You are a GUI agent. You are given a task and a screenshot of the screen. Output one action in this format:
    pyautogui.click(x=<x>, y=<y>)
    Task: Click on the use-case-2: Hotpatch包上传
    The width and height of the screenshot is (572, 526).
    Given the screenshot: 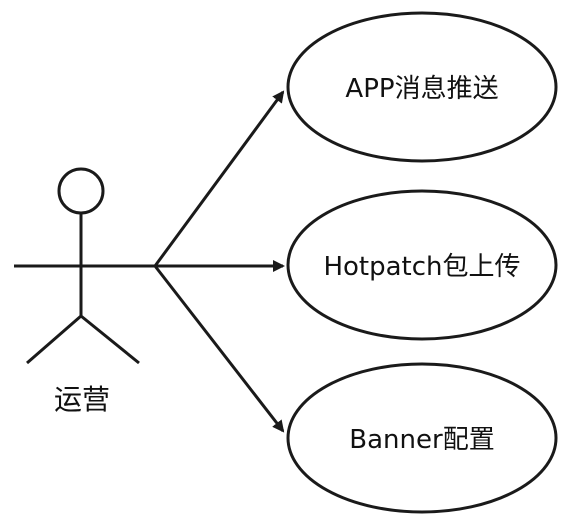 What is the action you would take?
    pyautogui.click(x=422, y=265)
    